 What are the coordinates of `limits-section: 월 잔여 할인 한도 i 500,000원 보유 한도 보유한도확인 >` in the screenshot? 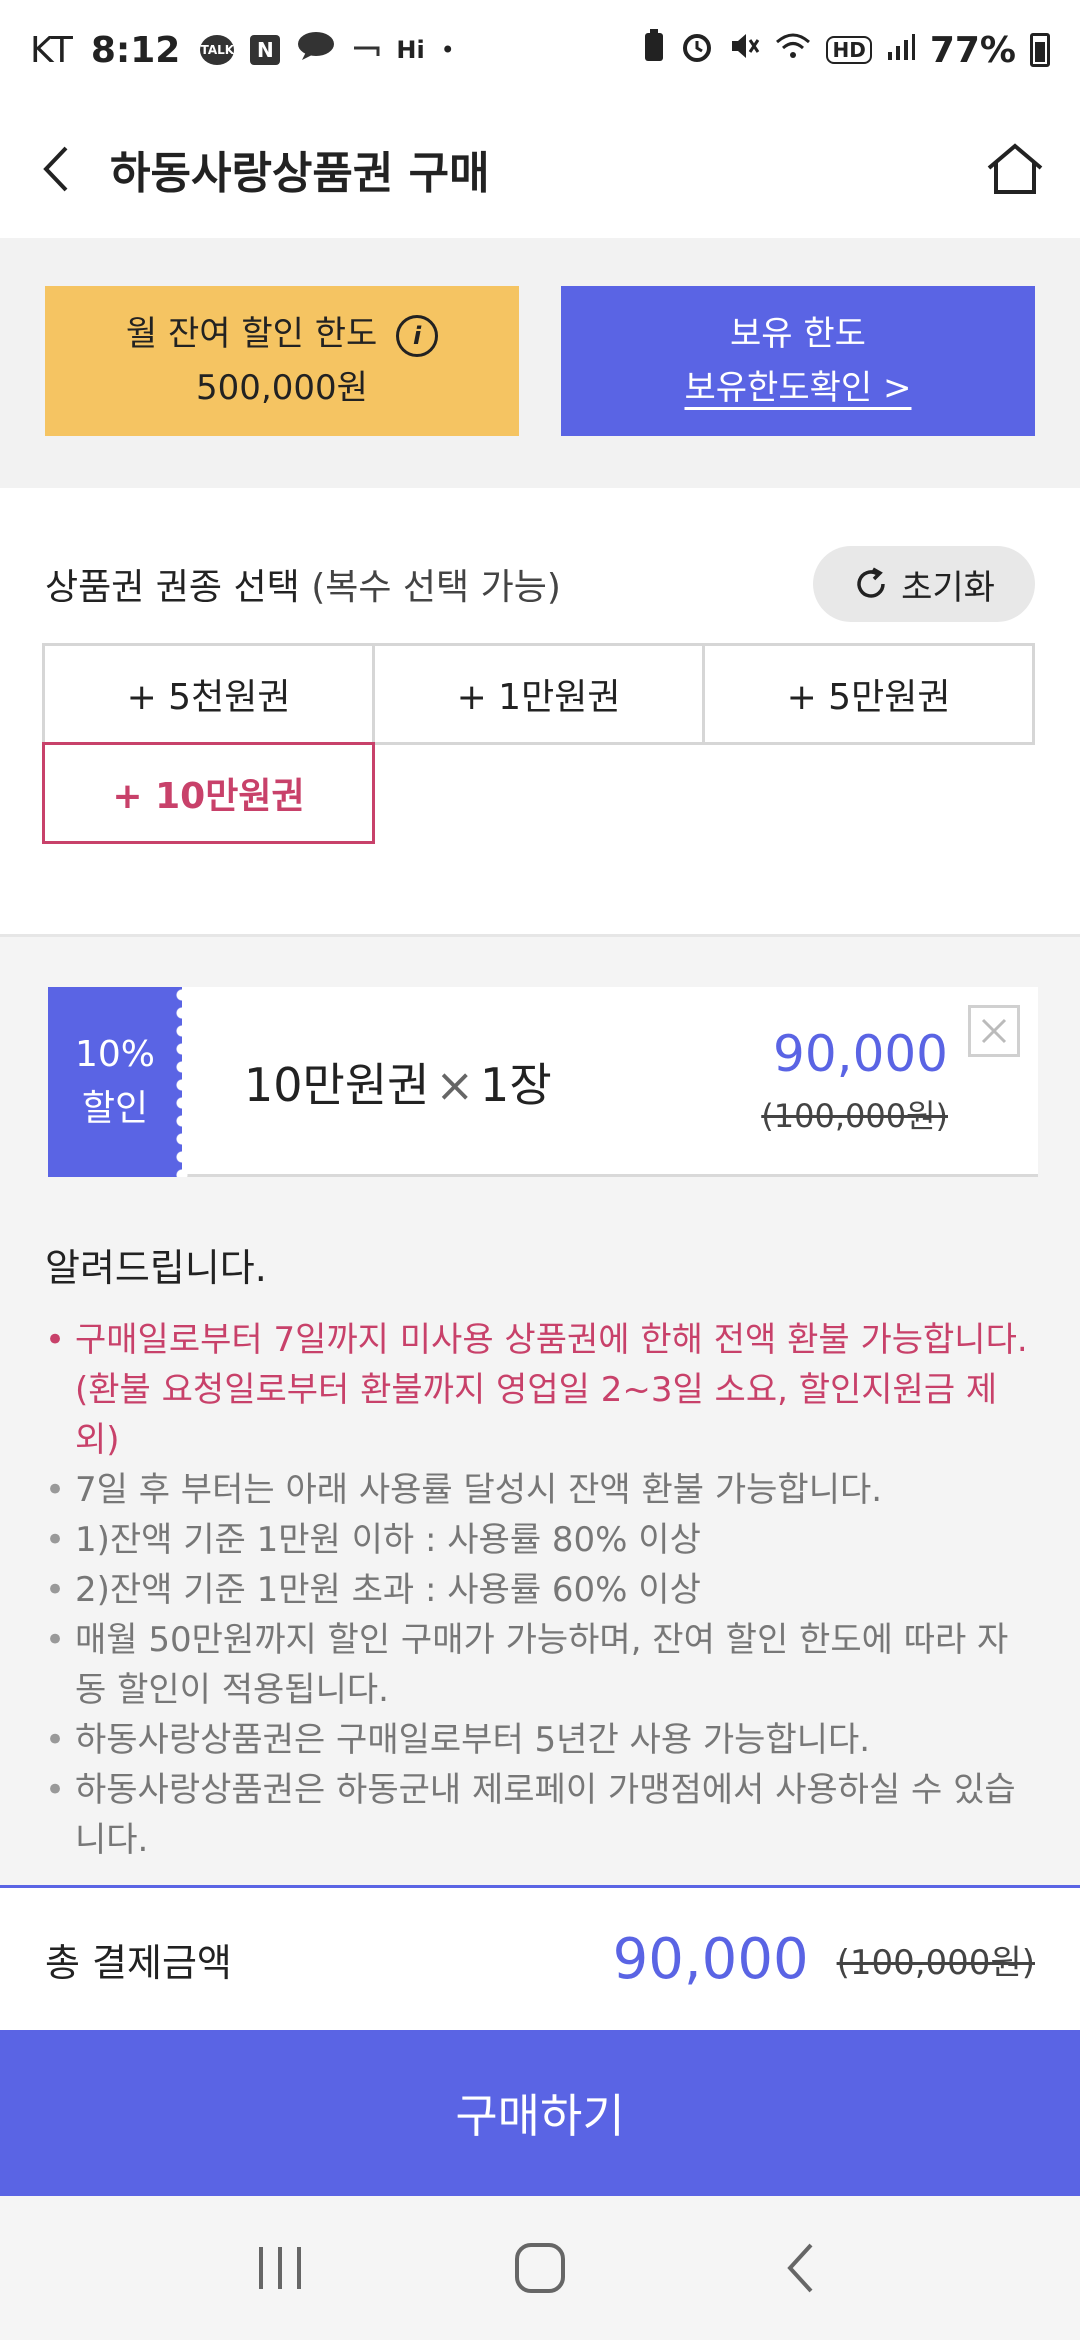 It's located at (540, 363).